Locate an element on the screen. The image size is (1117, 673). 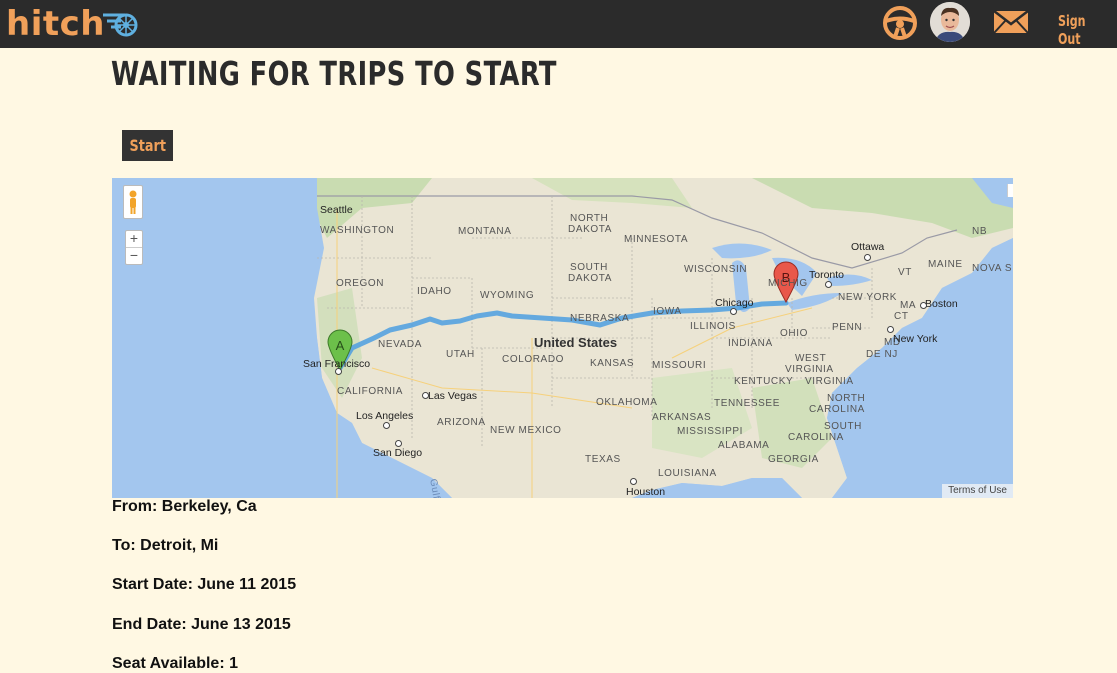
street-view-pegman is located at coordinates (133, 202).